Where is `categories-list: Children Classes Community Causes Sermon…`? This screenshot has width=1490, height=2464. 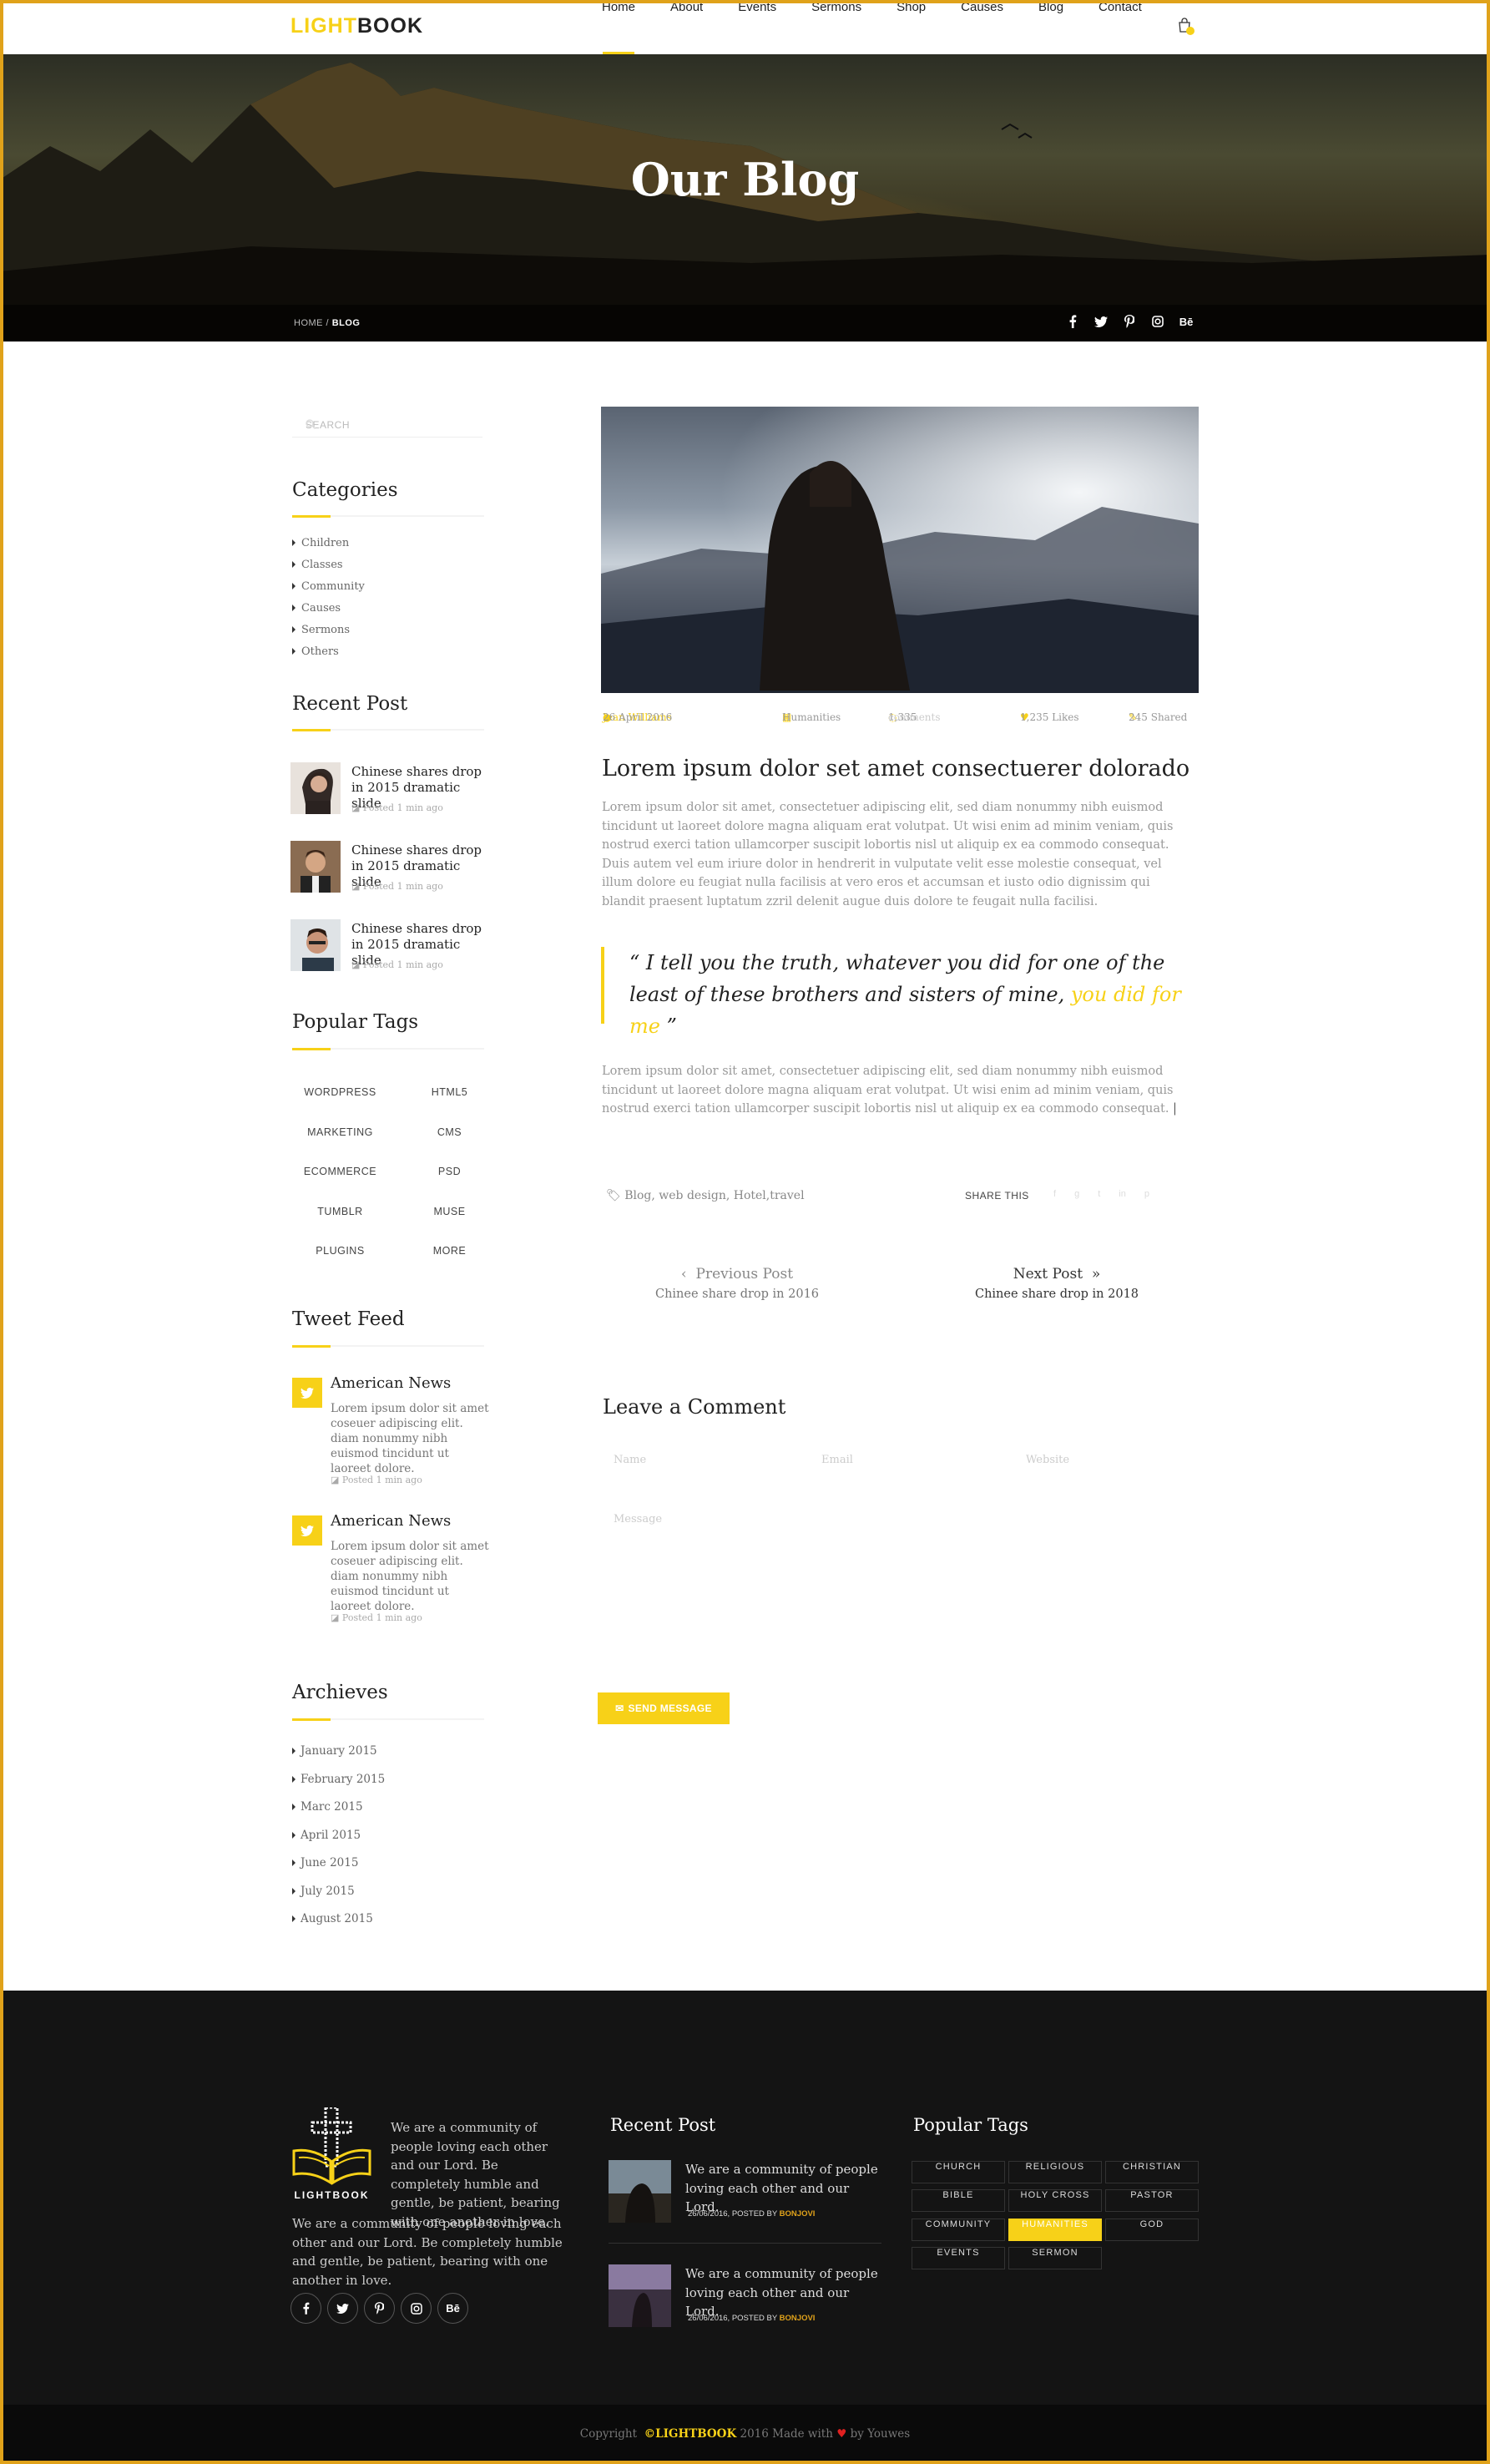
categories-list: Children Classes Community Causes Sermon… is located at coordinates (329, 598).